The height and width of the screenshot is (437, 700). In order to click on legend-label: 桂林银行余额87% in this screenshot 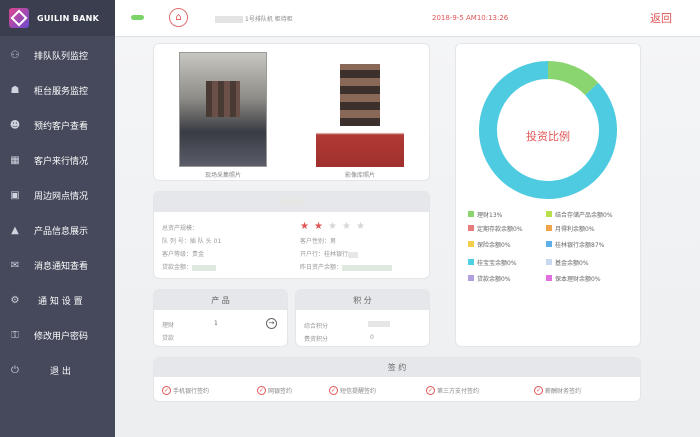, I will do `click(580, 245)`.